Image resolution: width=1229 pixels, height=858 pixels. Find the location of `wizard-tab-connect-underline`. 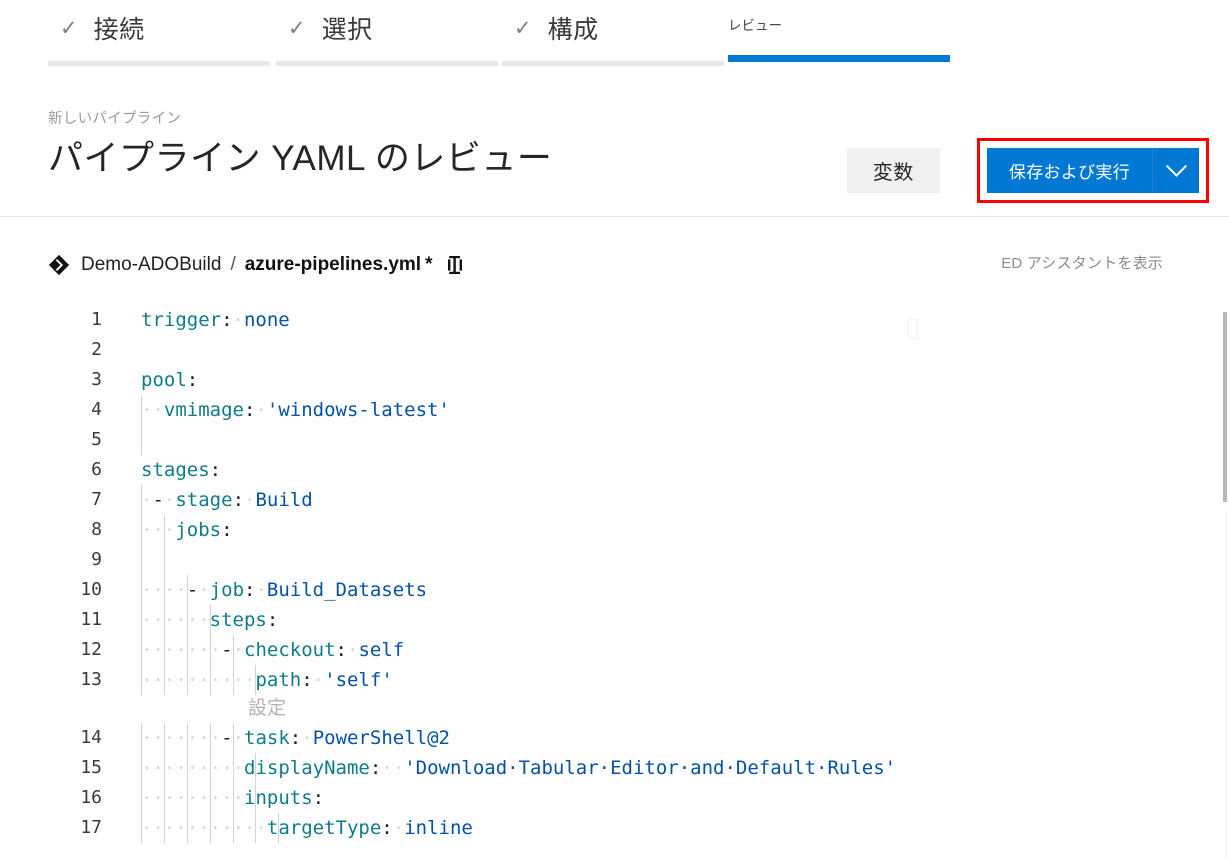

wizard-tab-connect-underline is located at coordinates (159, 63).